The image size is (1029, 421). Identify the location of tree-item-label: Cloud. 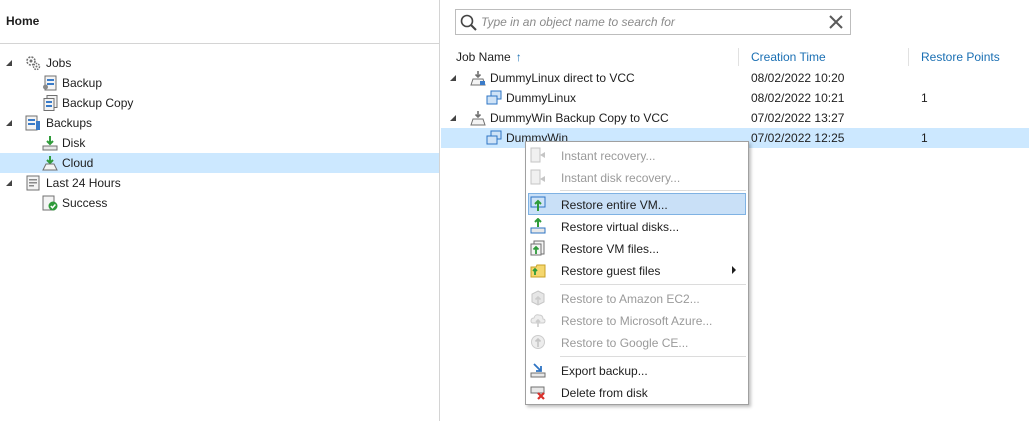
(78, 163).